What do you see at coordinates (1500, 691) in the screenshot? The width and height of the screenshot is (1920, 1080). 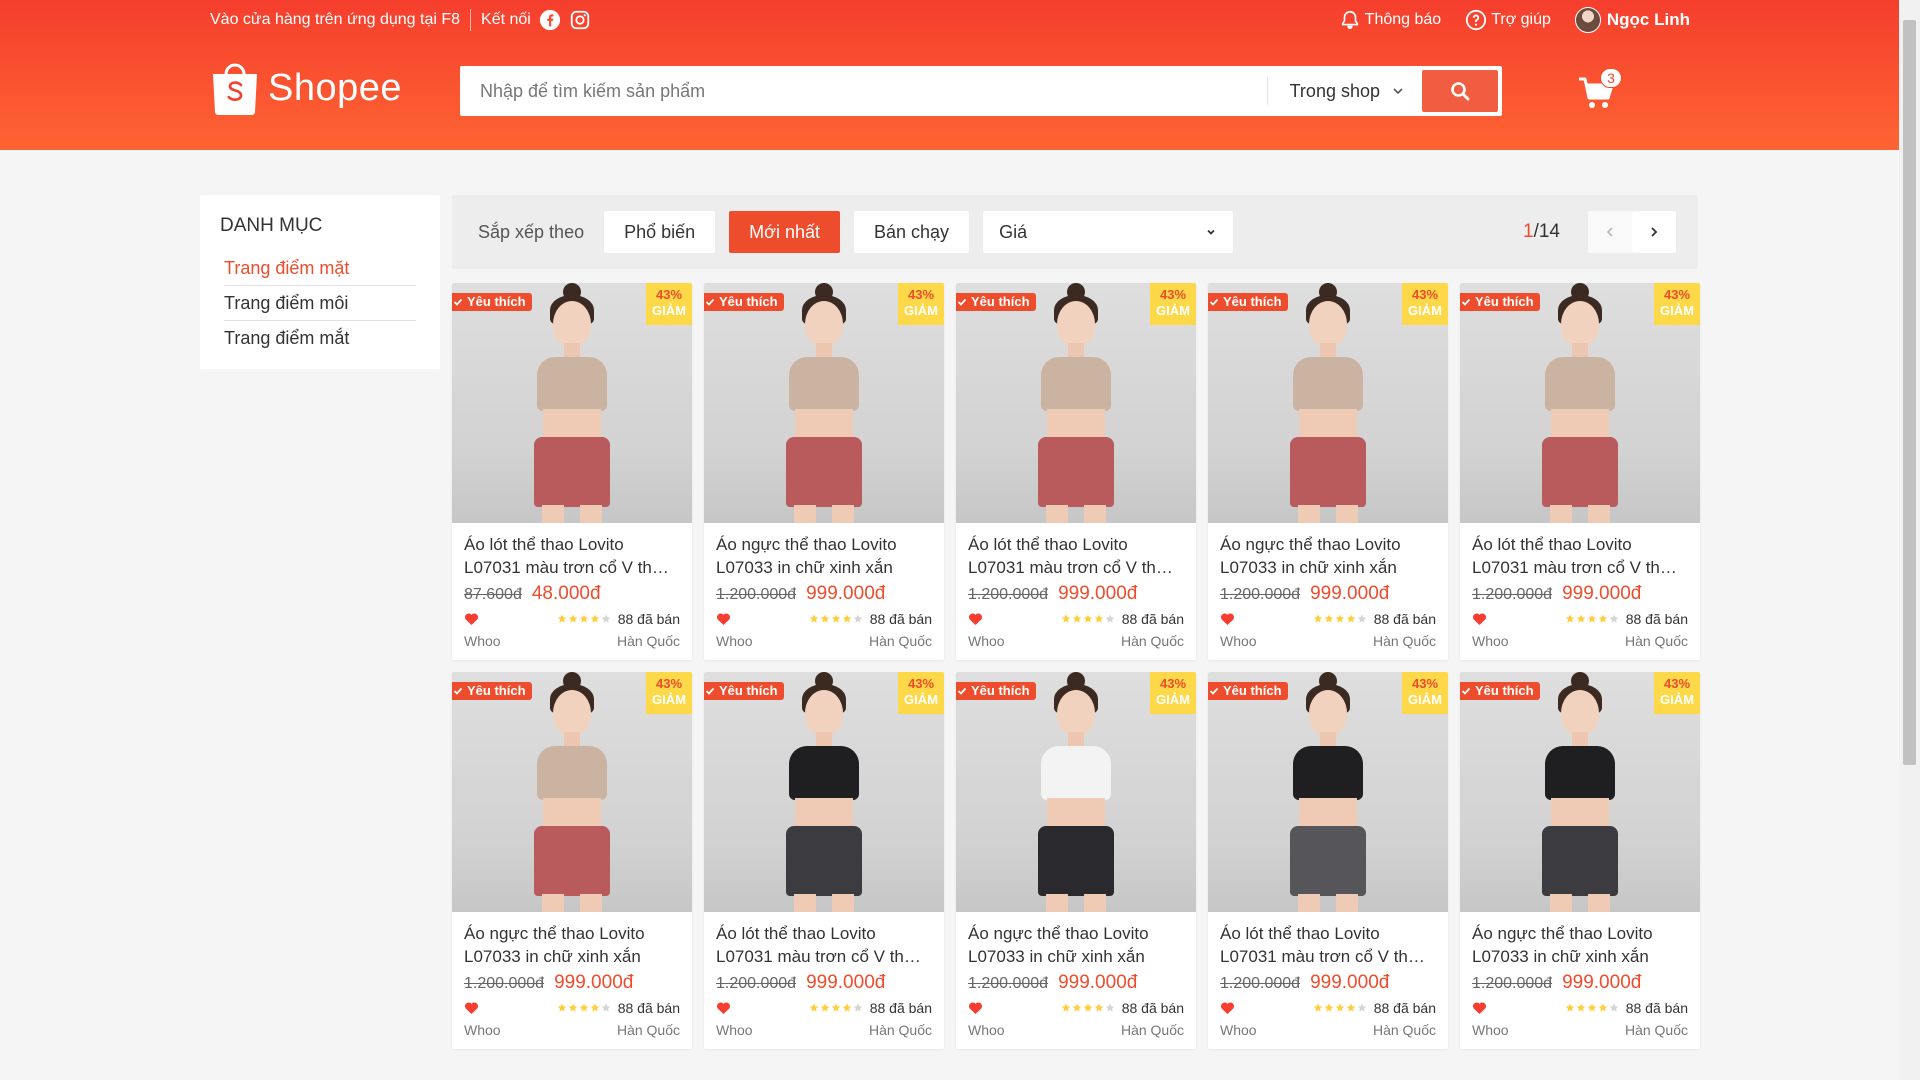 I see `favorite-tag: Yêu thích` at bounding box center [1500, 691].